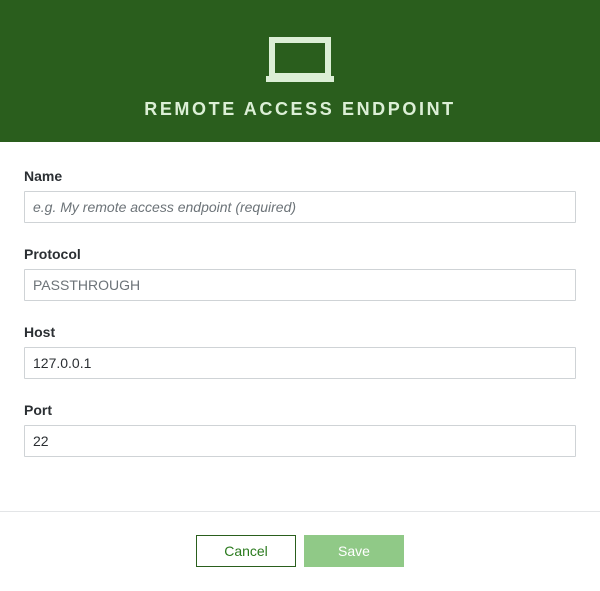  Describe the element at coordinates (246, 551) in the screenshot. I see `cancel-button: Cancel` at that location.